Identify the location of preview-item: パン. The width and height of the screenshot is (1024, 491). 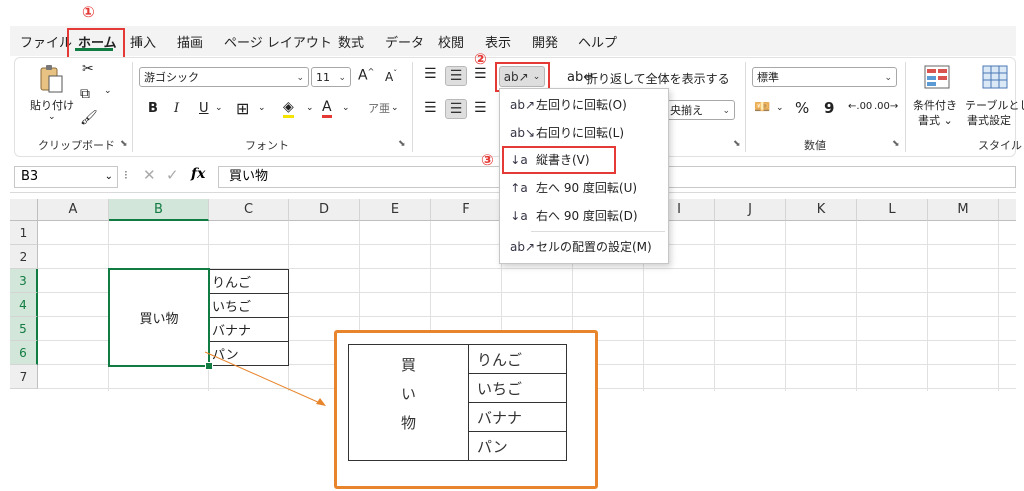
(517, 446).